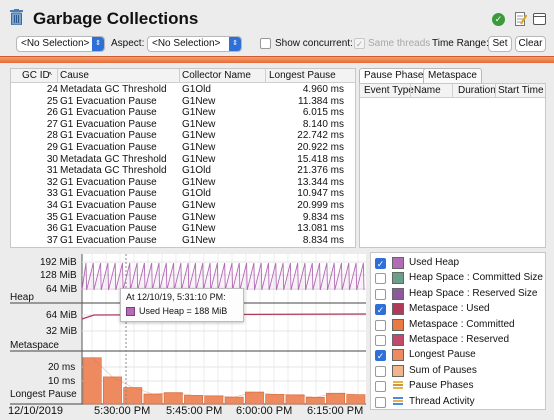 This screenshot has width=554, height=420. Describe the element at coordinates (320, 147) in the screenshot. I see `pause-cell: 20.922 ms` at that location.